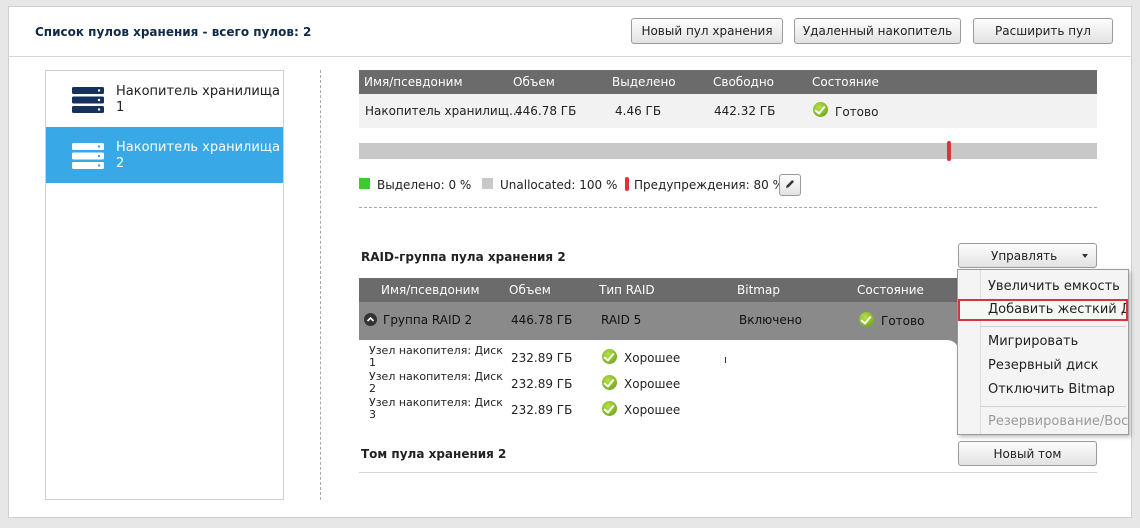  Describe the element at coordinates (949, 151) in the screenshot. I see `warning-threshold-marker` at that location.